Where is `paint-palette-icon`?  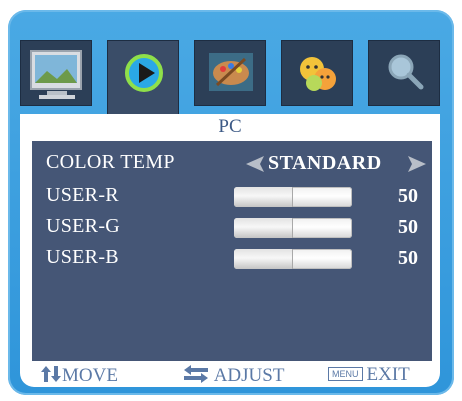
paint-palette-icon is located at coordinates (231, 72).